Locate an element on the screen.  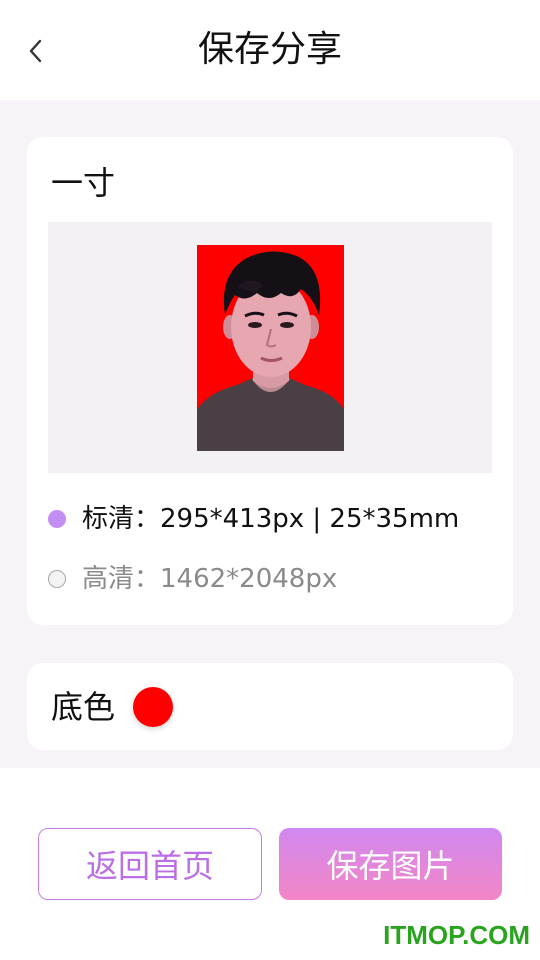
option-standard: 标清：295*413px | 25*35mm is located at coordinates (253, 519).